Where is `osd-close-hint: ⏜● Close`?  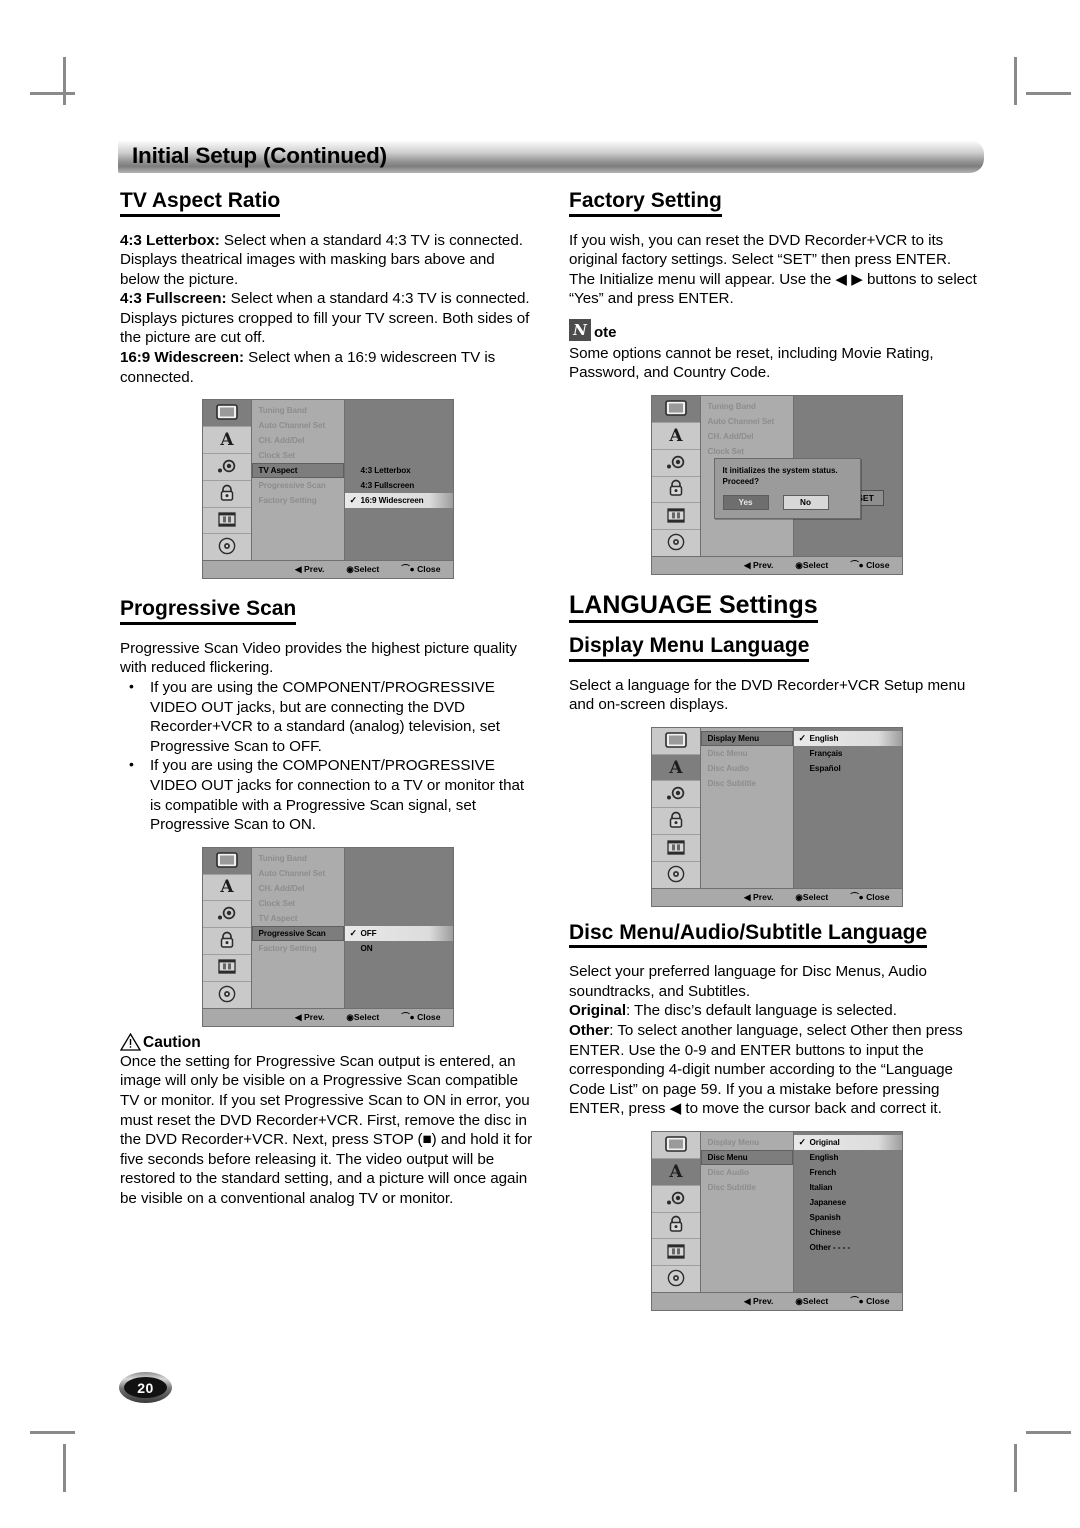
osd-close-hint: ⏜● Close is located at coordinates (421, 569).